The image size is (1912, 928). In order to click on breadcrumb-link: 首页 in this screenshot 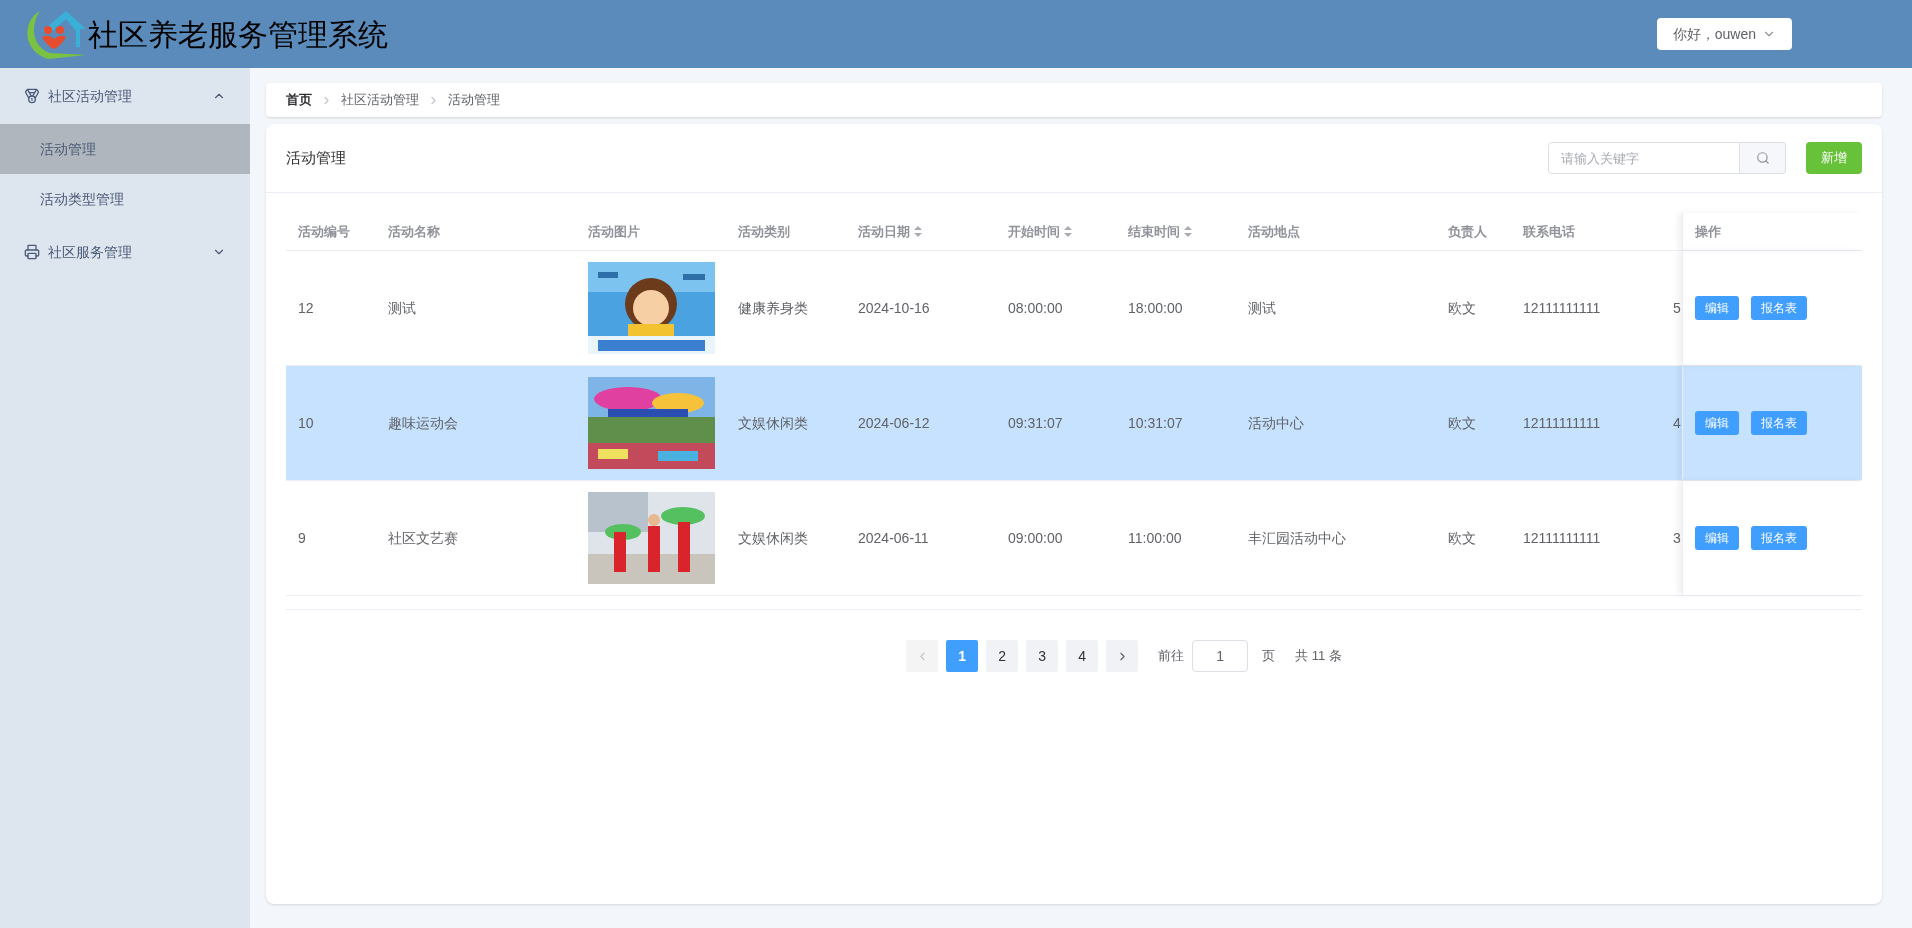, I will do `click(299, 100)`.